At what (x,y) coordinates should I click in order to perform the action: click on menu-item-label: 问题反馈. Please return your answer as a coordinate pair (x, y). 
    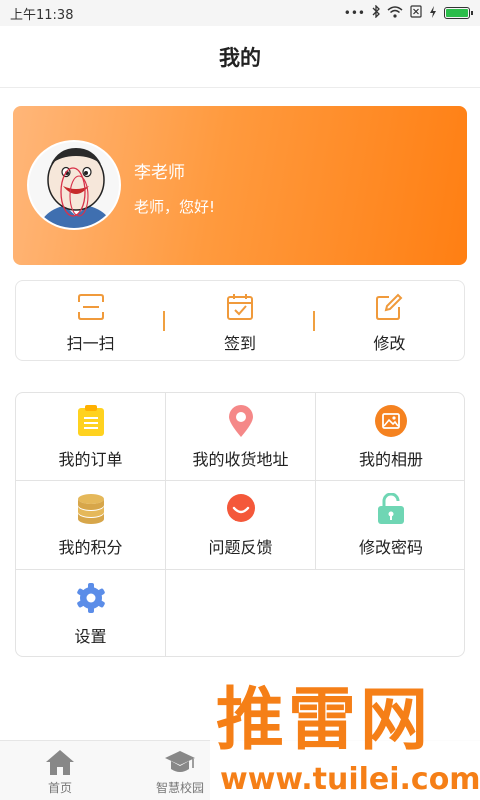
    Looking at the image, I should click on (240, 547).